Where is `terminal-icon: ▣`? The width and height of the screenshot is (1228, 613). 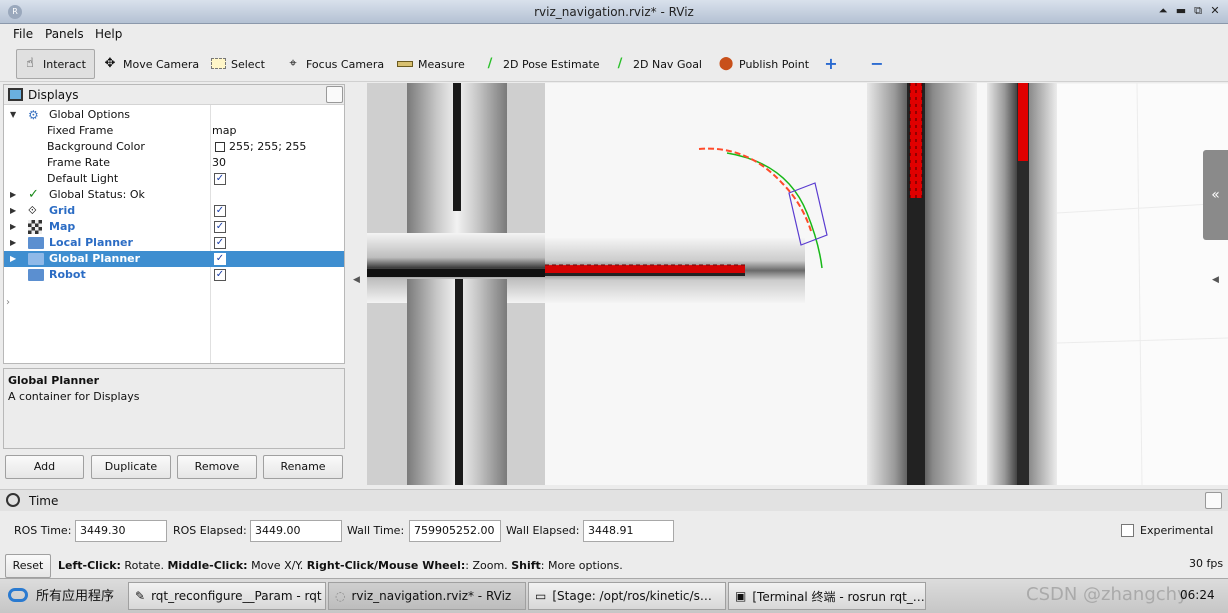 terminal-icon: ▣ is located at coordinates (741, 596).